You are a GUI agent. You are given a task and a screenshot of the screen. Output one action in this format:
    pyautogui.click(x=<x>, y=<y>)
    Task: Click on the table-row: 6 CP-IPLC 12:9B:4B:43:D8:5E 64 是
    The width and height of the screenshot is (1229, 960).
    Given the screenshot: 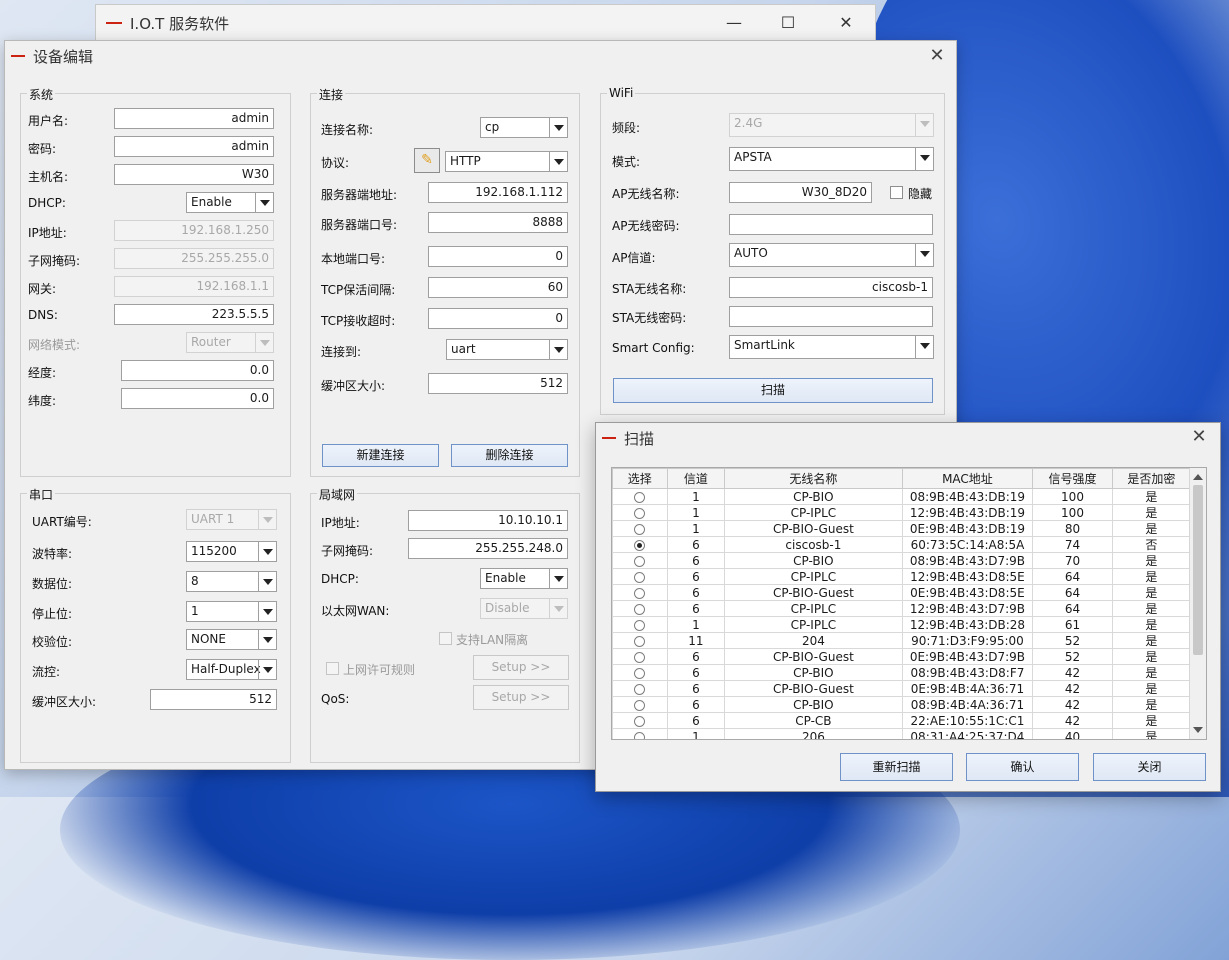 What is the action you would take?
    pyautogui.click(x=902, y=576)
    